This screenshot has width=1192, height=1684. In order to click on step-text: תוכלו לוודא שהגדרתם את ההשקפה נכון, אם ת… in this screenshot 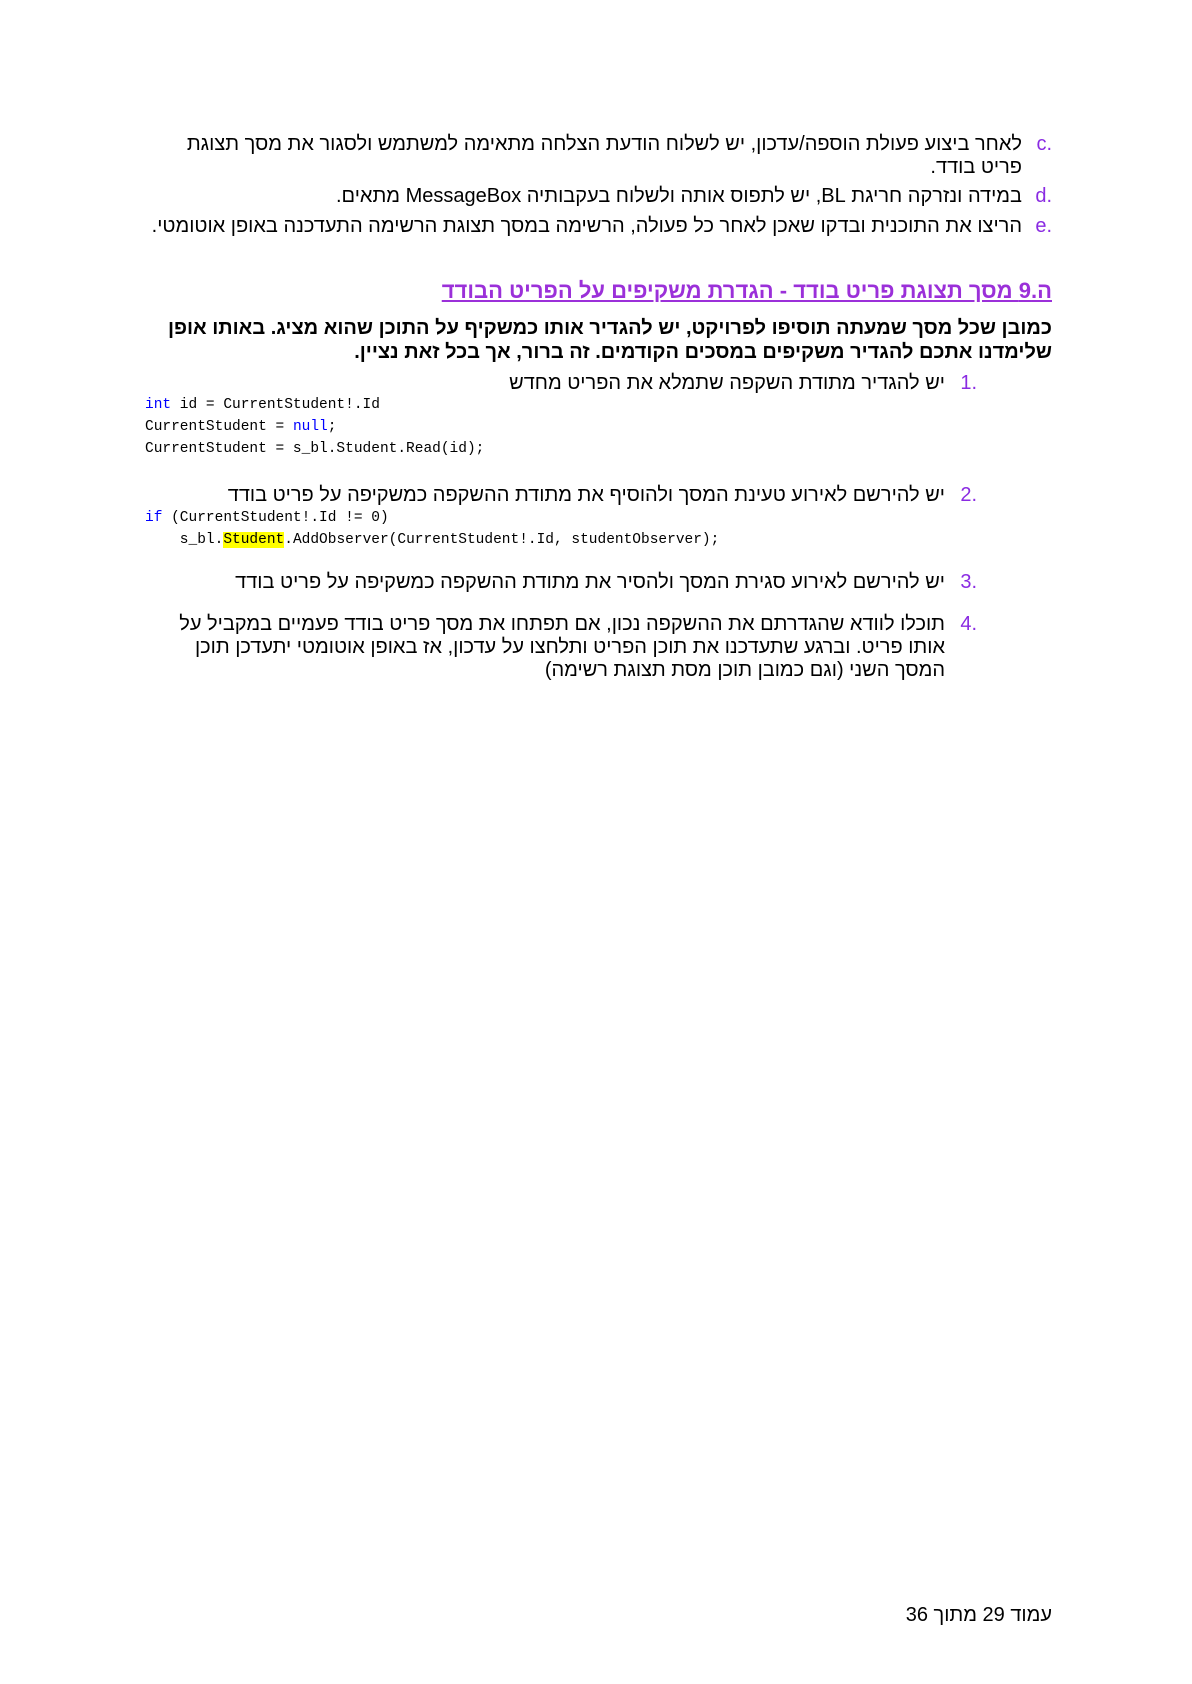, I will do `click(562, 647)`.